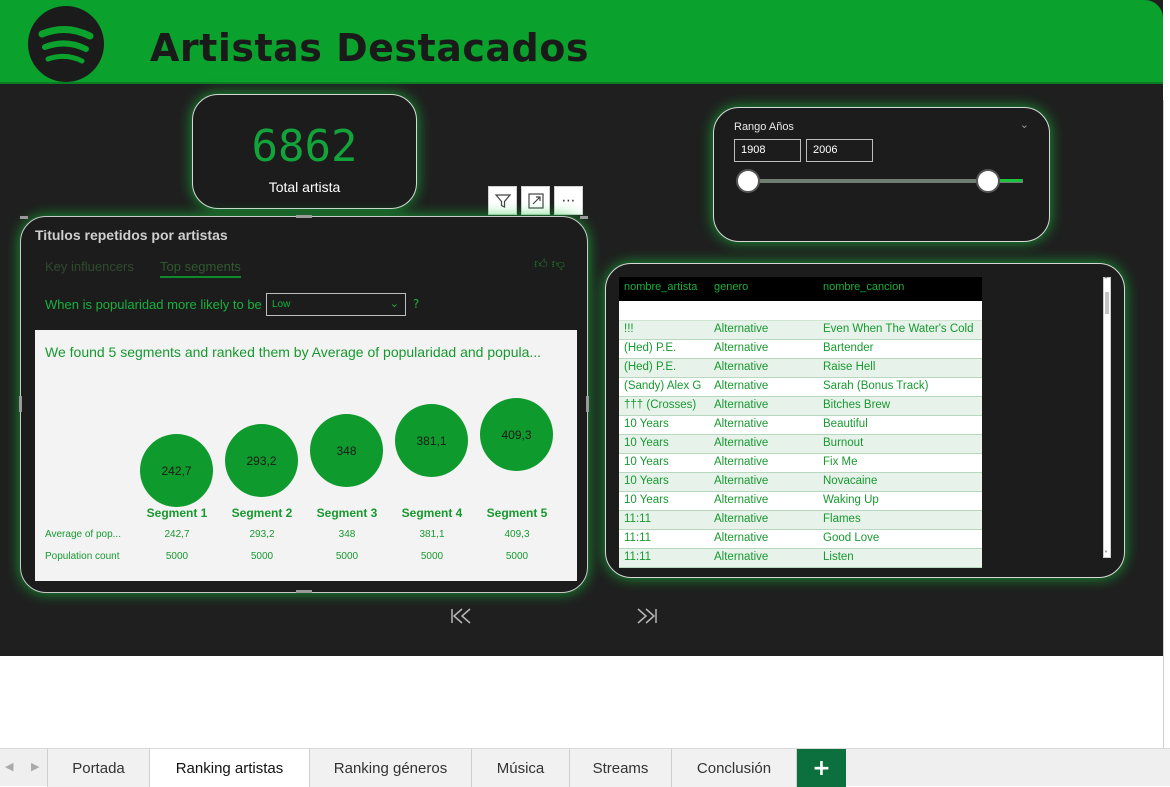  I want to click on segment-label: Segment 1, so click(177, 513).